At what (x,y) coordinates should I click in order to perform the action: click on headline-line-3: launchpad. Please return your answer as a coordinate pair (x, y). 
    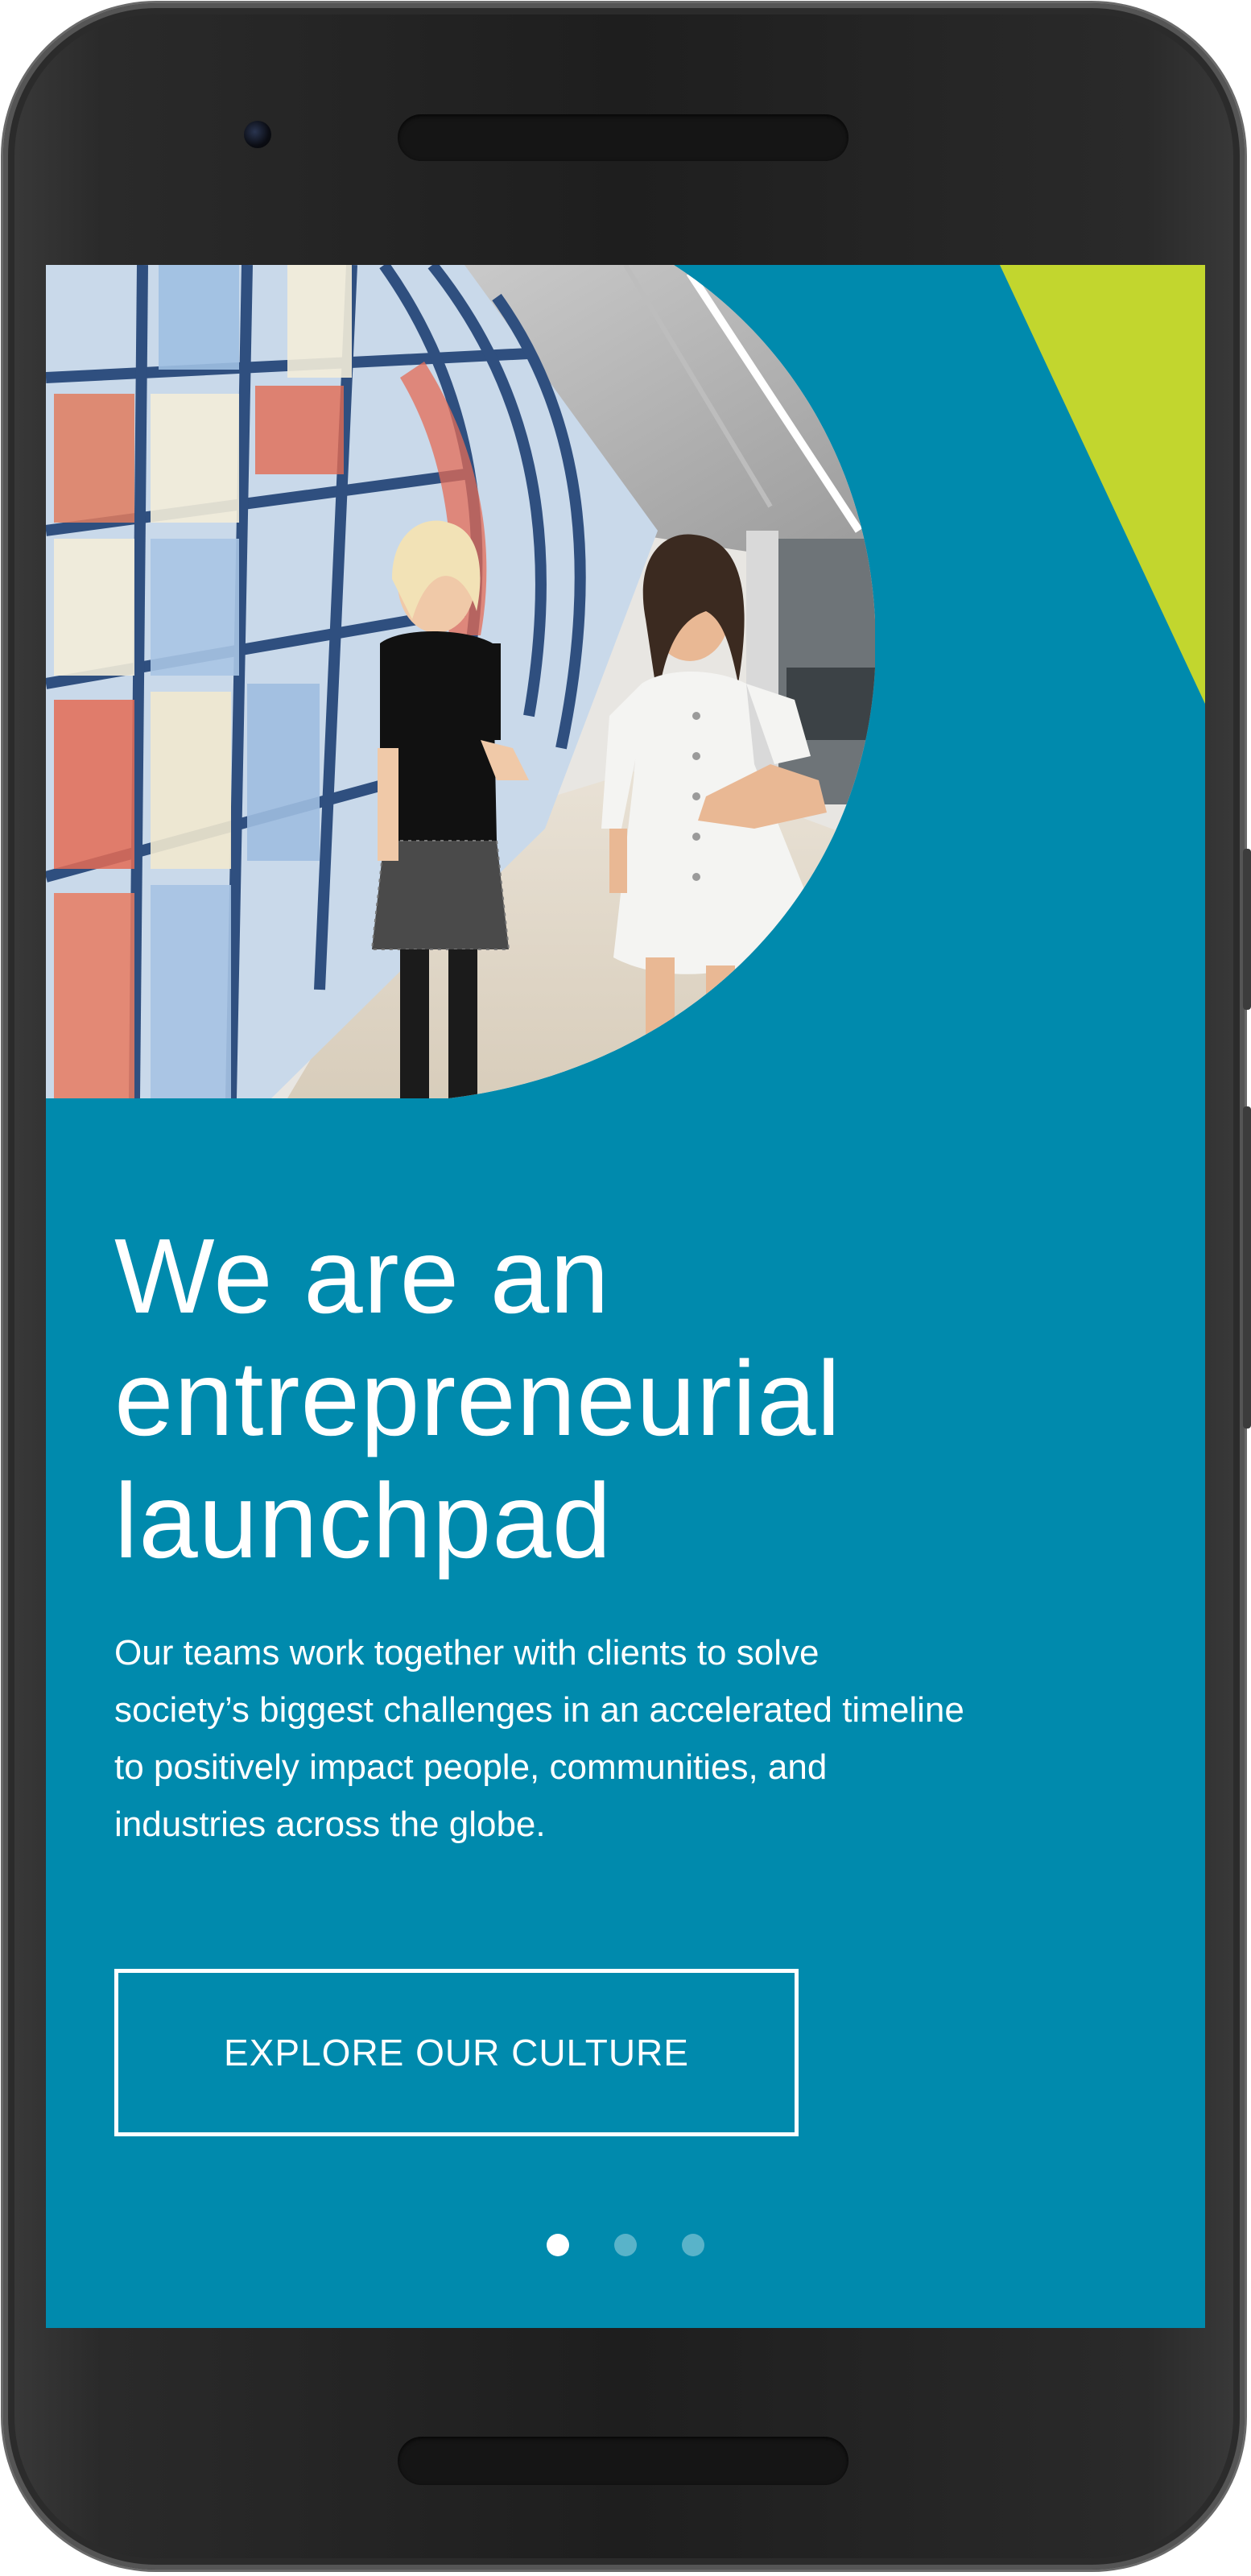
    Looking at the image, I should click on (363, 1521).